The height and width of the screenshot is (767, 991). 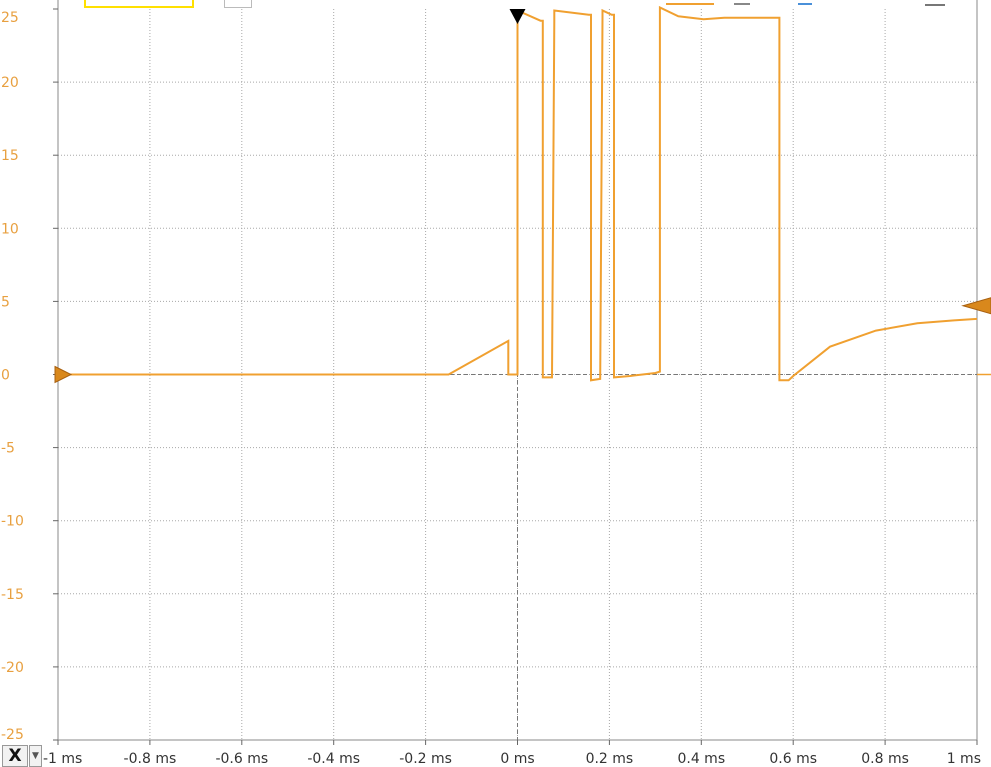 I want to click on x-tick-label: 1 ms, so click(x=964, y=759).